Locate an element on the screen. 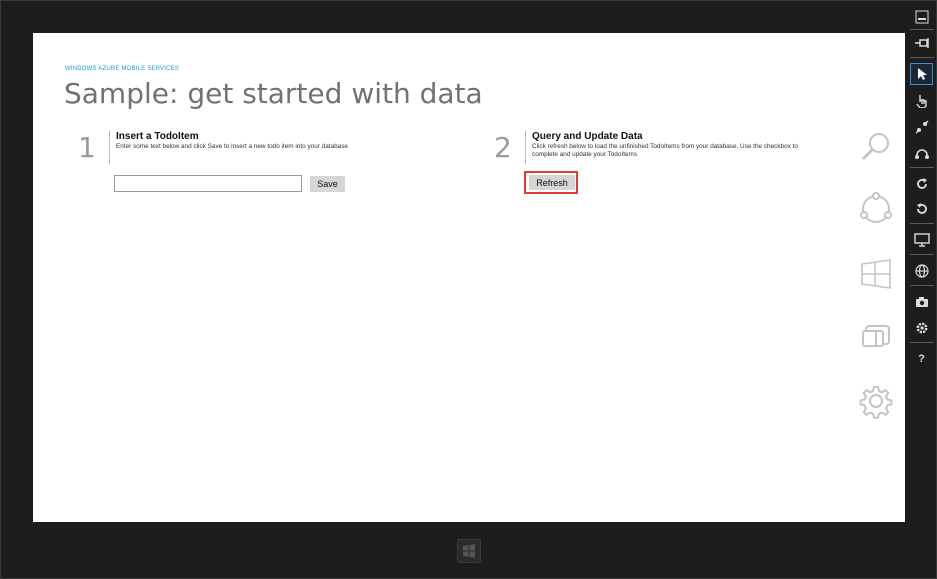 Image resolution: width=937 pixels, height=579 pixels. app-brand: WINDOWS AZURE MOBILE SERVICES is located at coordinates (122, 69).